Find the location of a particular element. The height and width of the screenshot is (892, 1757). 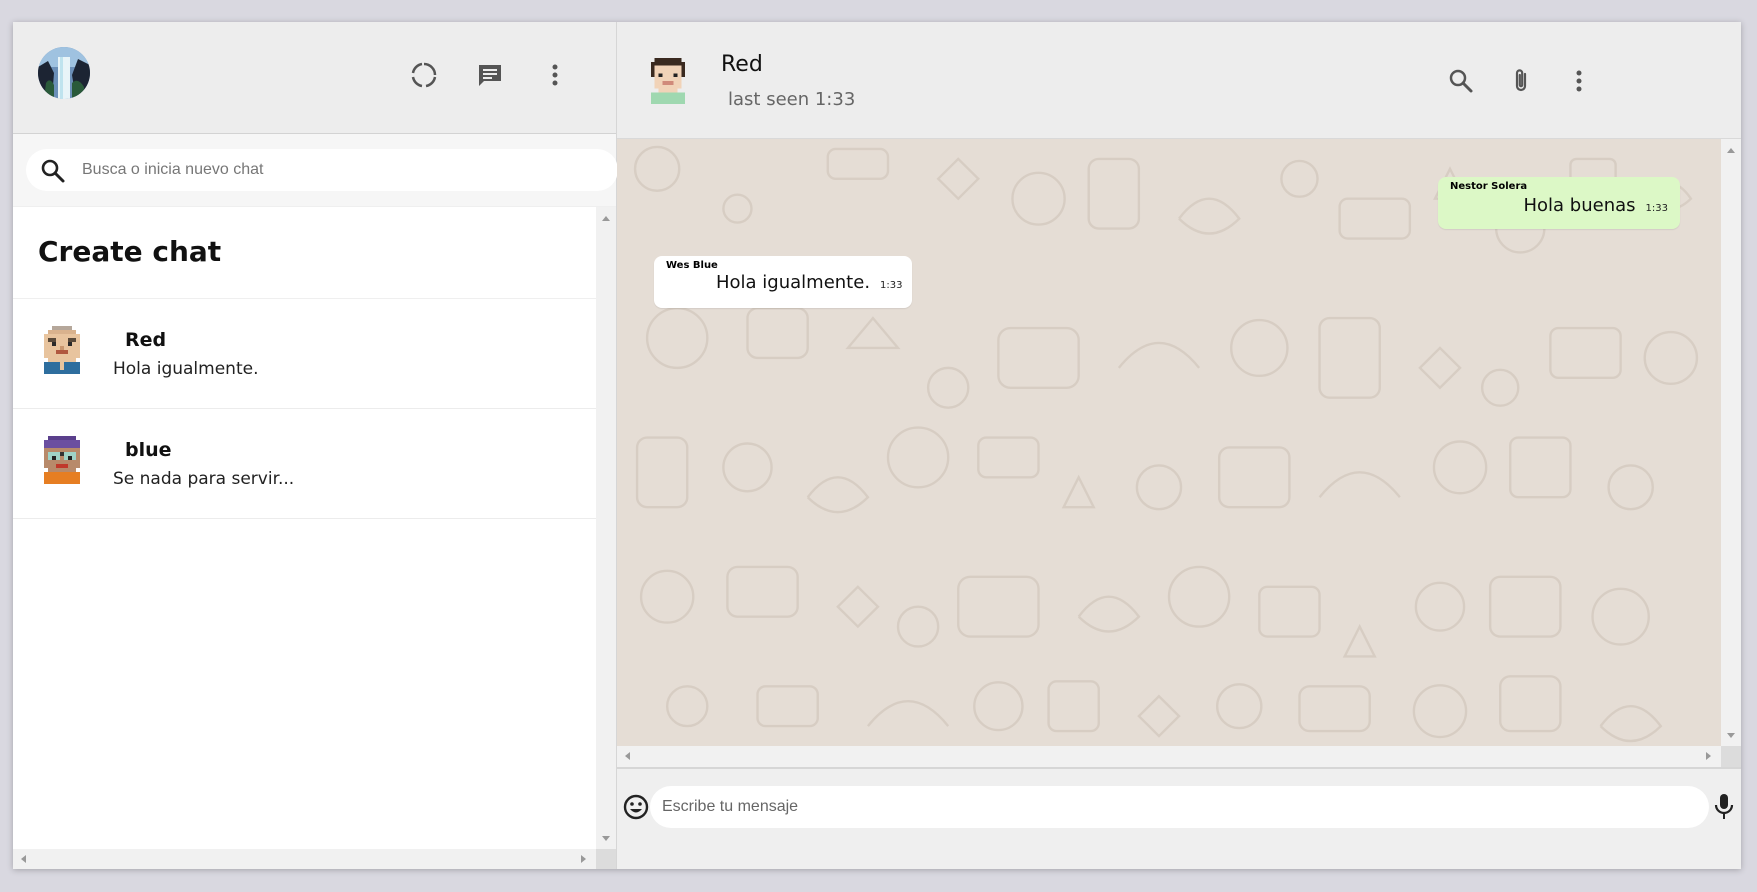

search-input is located at coordinates (342, 170).